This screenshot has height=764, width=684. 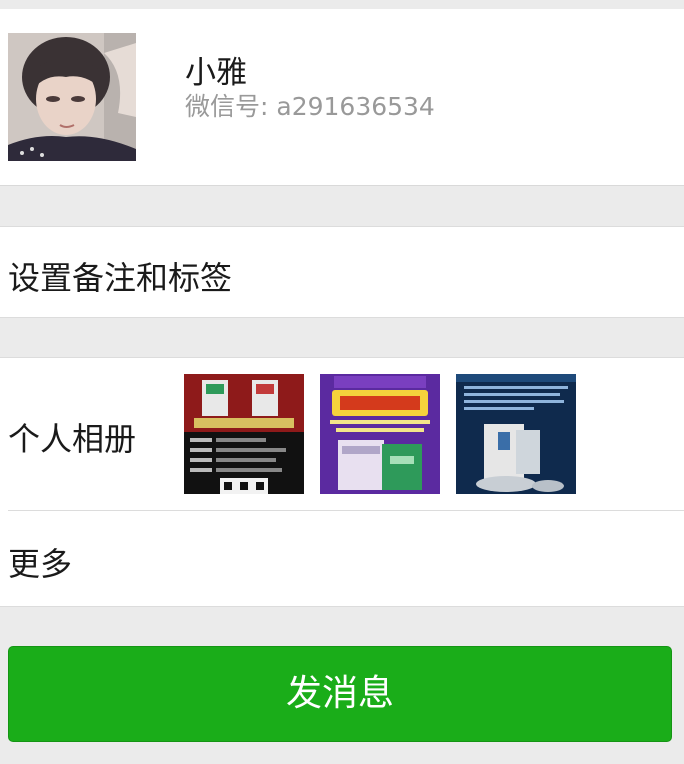 I want to click on set-remark-tags-row: 设置备注和标签, so click(x=342, y=272).